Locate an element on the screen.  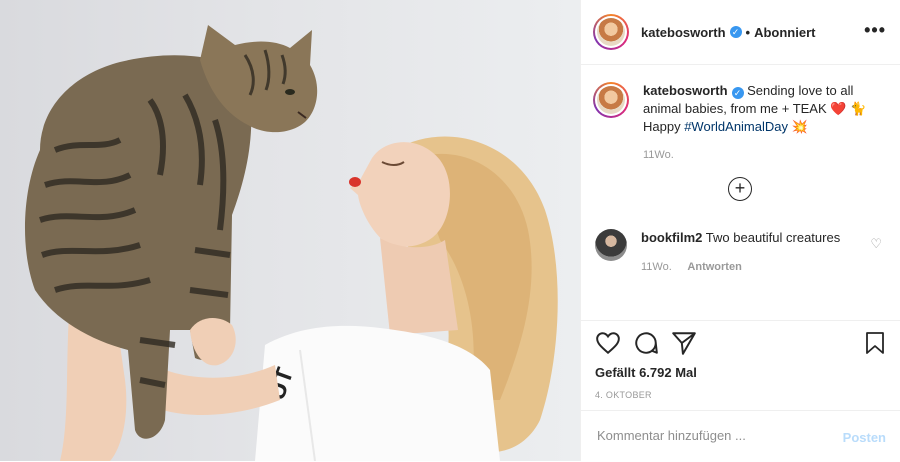
add-comment-bar: Posten is located at coordinates (740, 436).